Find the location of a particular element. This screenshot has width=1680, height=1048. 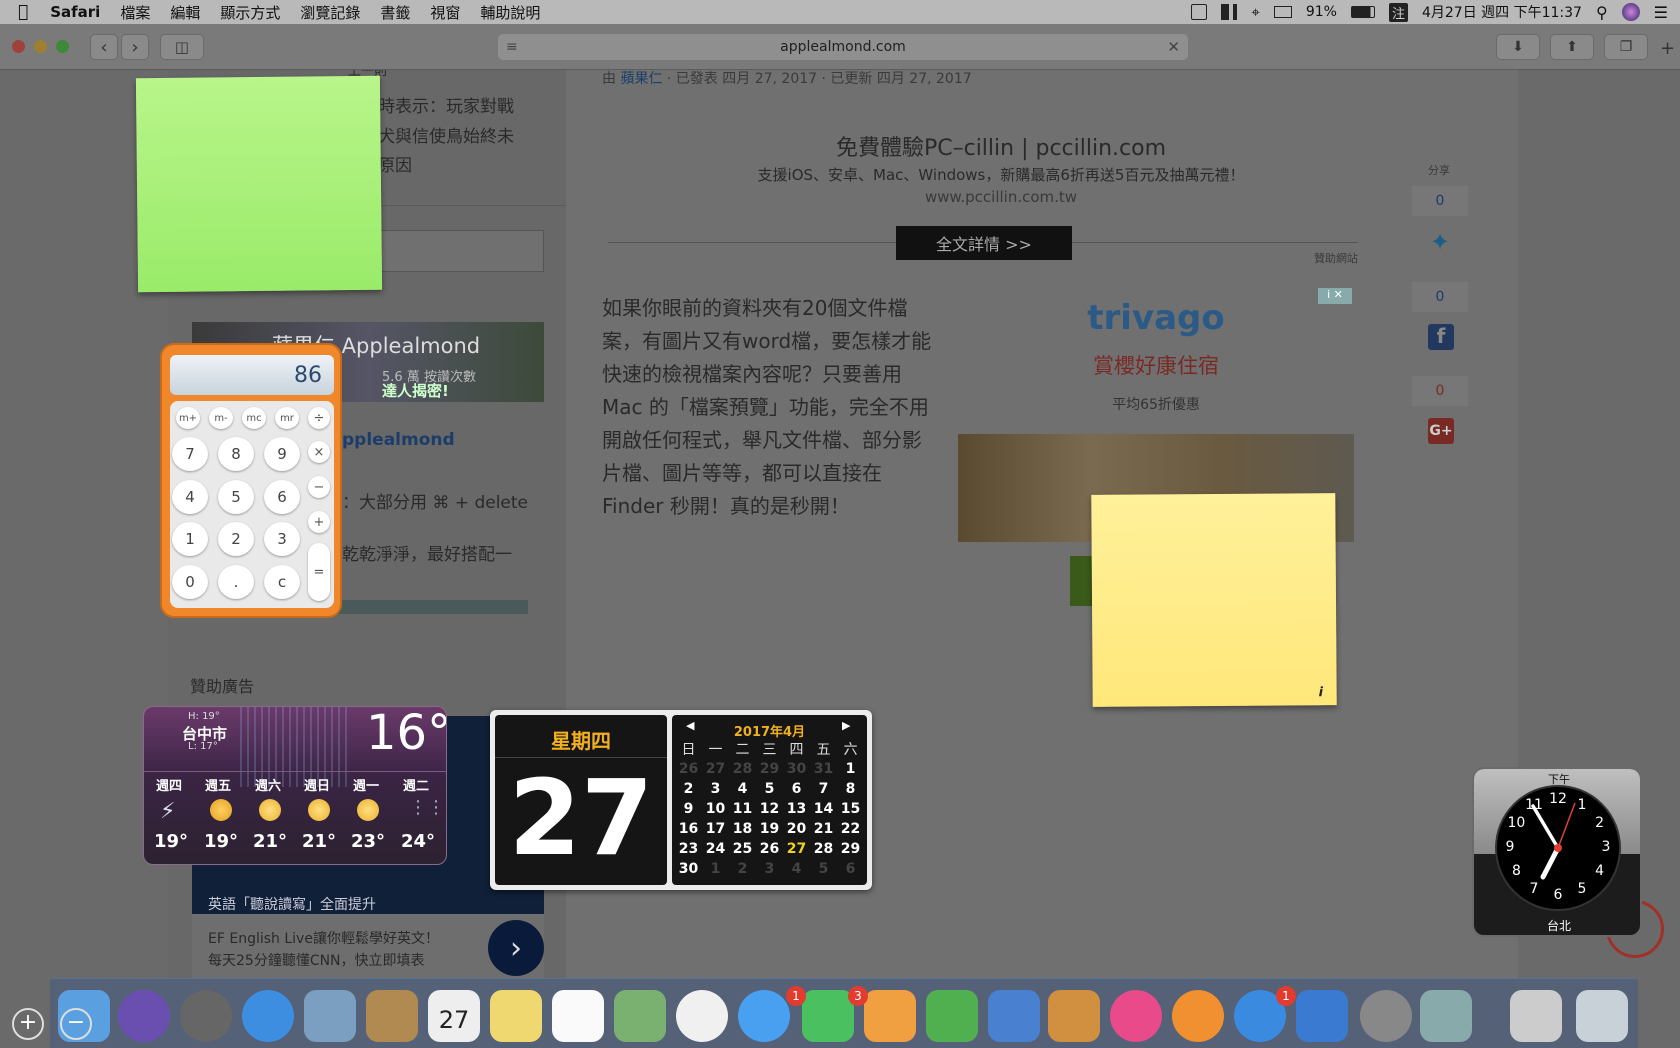

numbers-icon is located at coordinates (952, 1016).